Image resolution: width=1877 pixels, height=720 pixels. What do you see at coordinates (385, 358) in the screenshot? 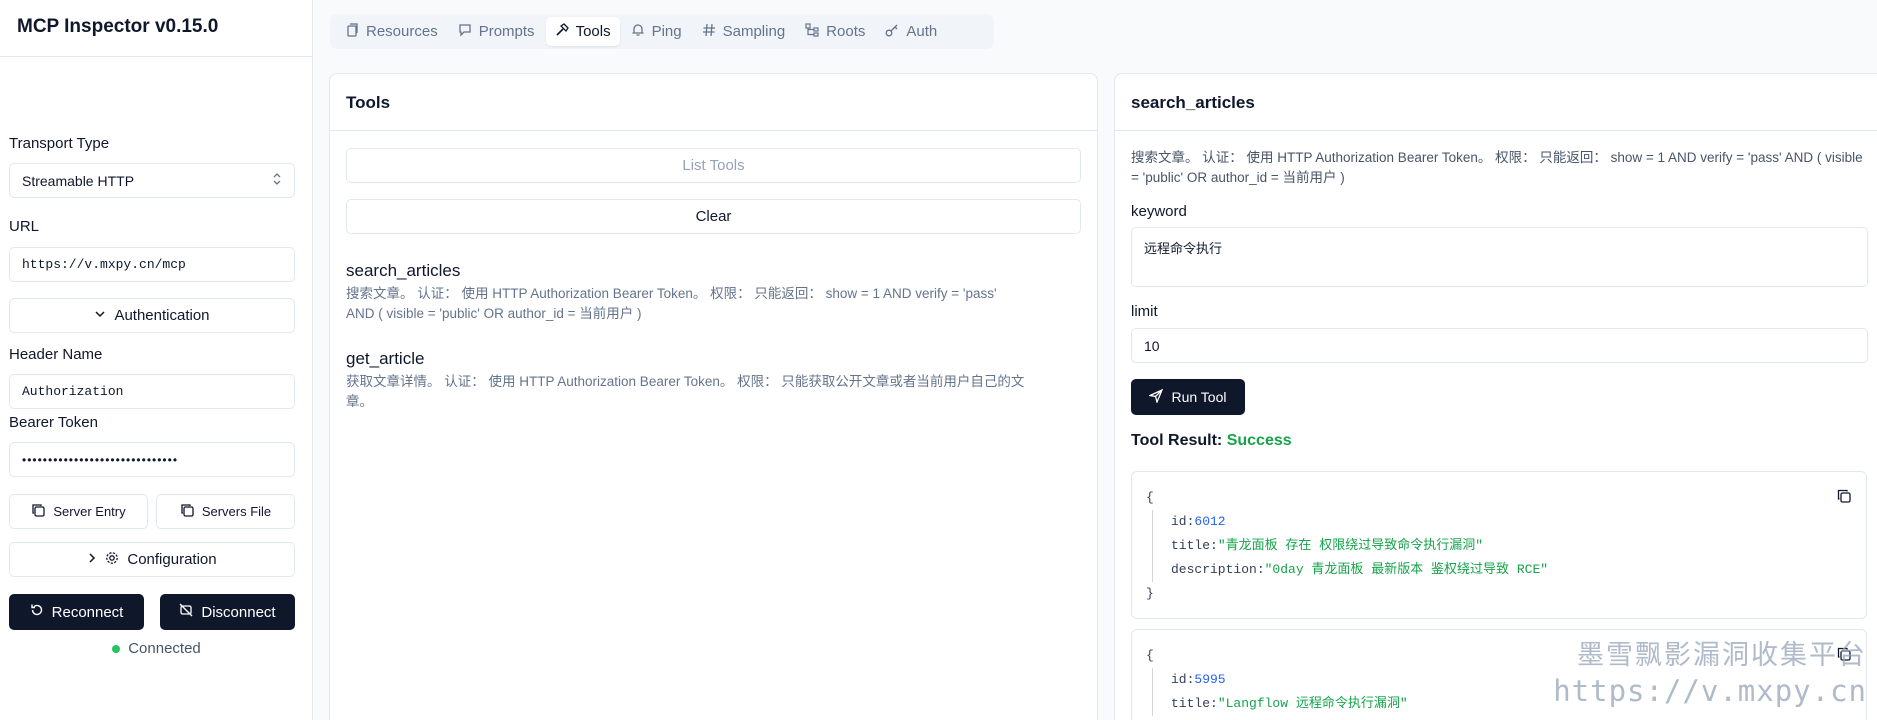
I see `tool-name: get_article` at bounding box center [385, 358].